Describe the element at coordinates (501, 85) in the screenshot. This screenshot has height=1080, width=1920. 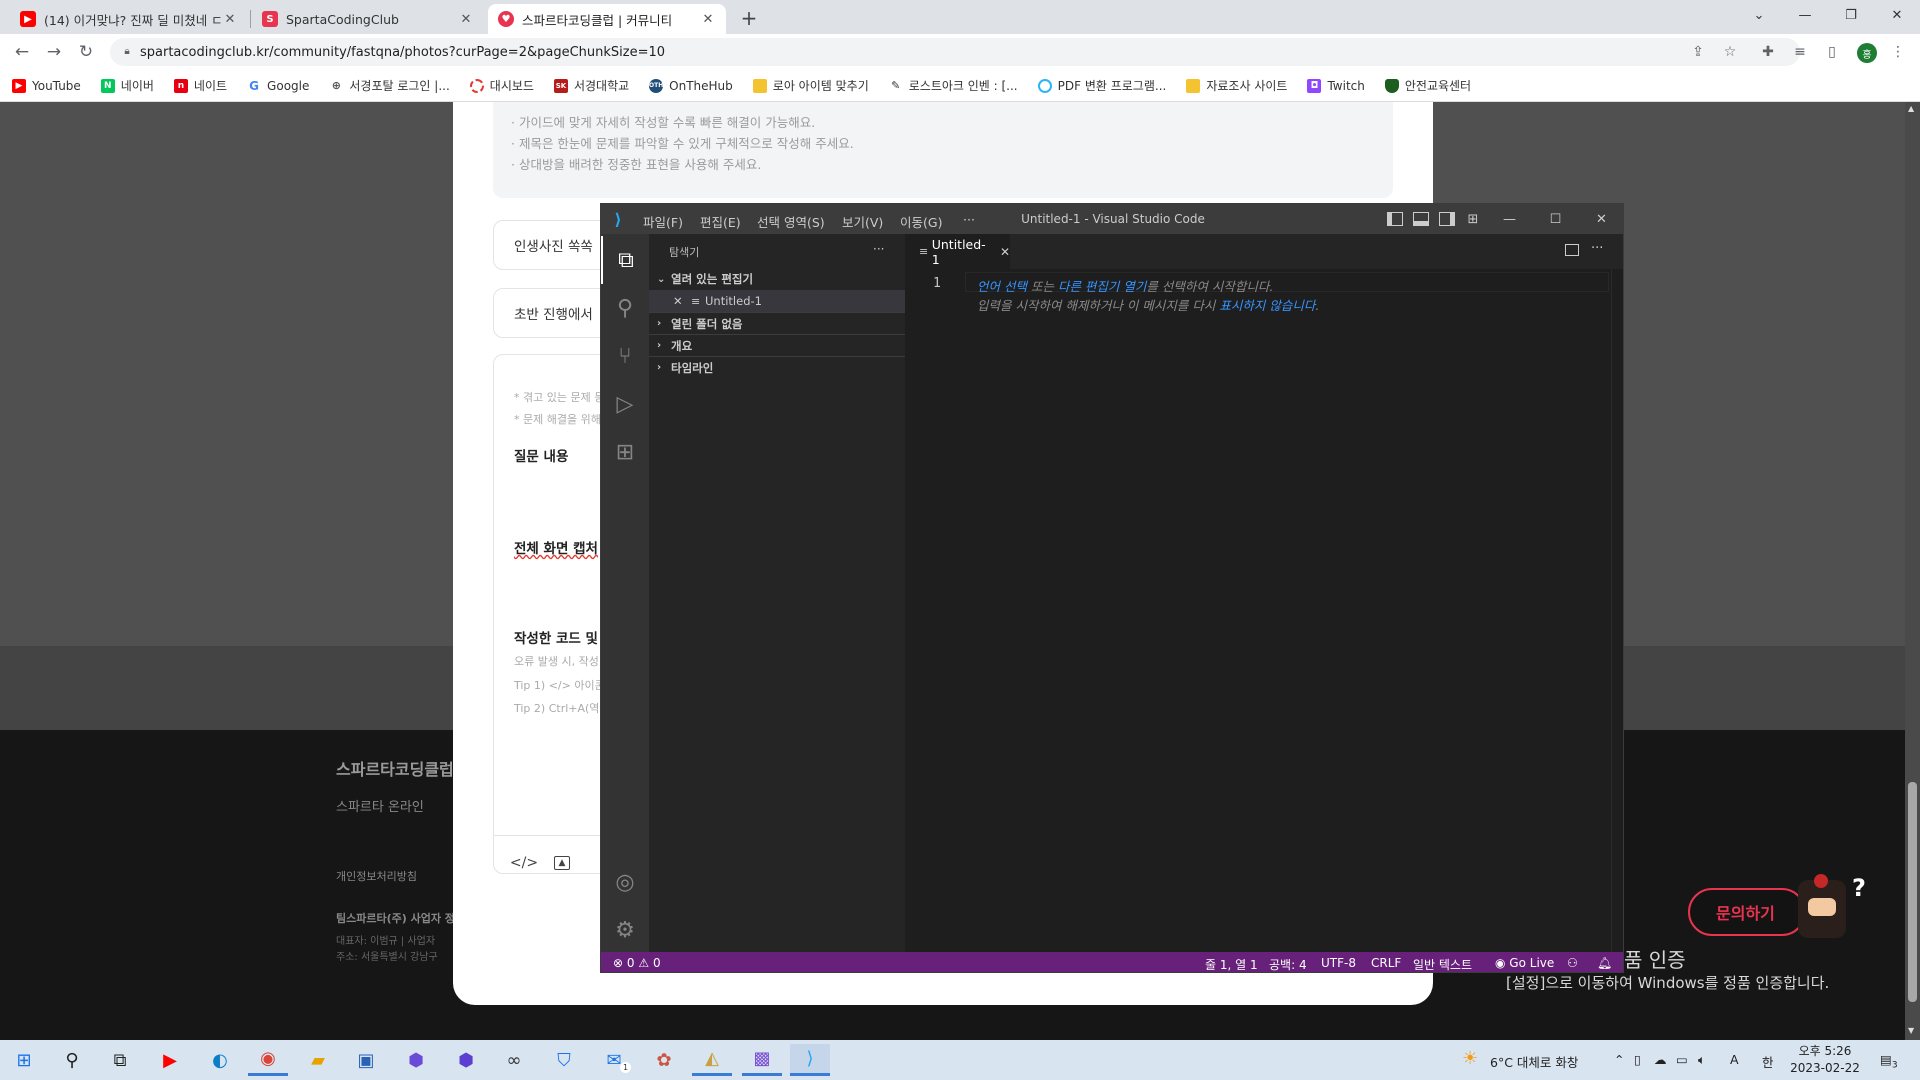
I see `bookmark-dashboard: 대시보드` at that location.